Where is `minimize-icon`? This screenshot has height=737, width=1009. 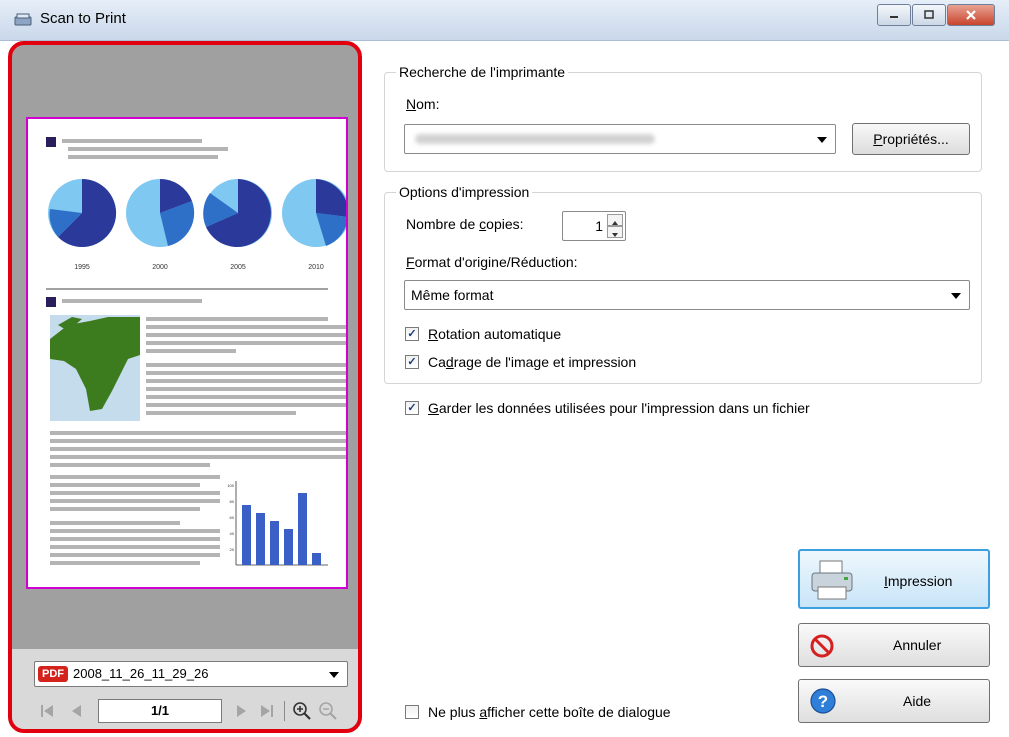
minimize-icon is located at coordinates (894, 17).